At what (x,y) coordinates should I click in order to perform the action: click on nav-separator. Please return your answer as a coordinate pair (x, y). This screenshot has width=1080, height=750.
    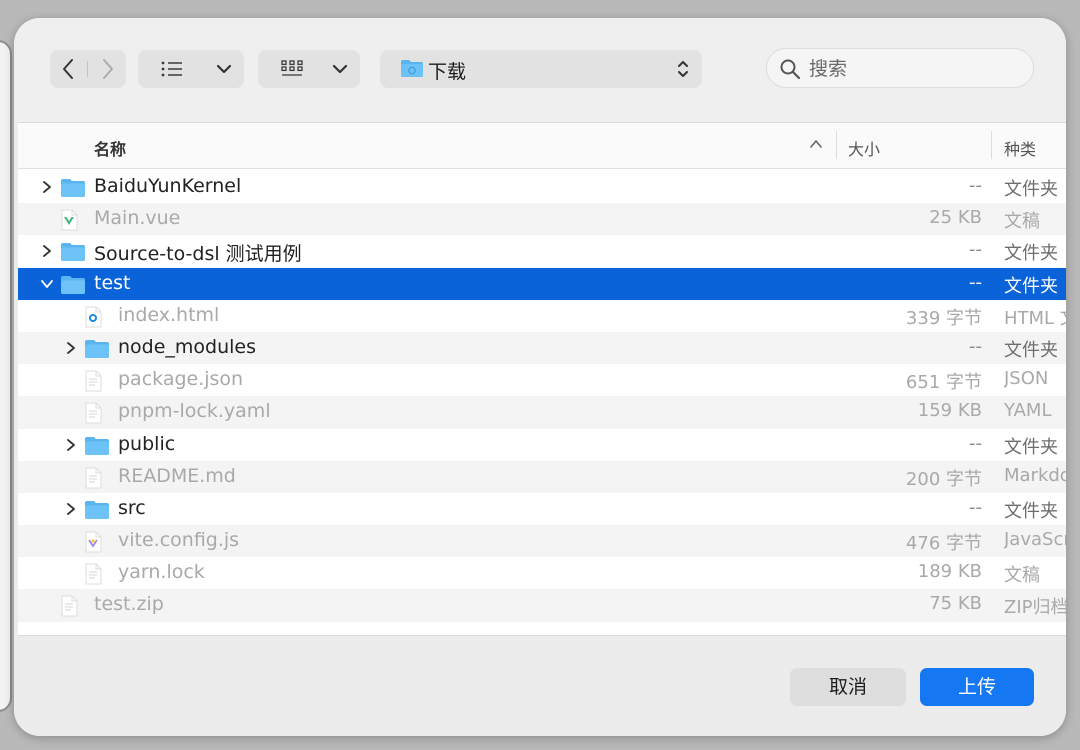
    Looking at the image, I should click on (87, 69).